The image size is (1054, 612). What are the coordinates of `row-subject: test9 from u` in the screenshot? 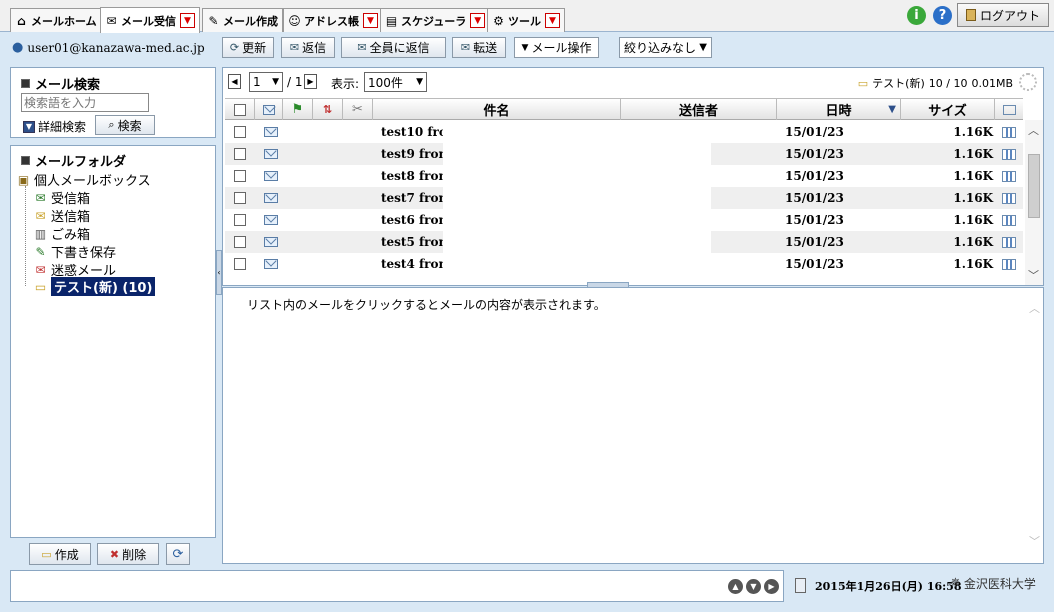 It's located at (412, 154).